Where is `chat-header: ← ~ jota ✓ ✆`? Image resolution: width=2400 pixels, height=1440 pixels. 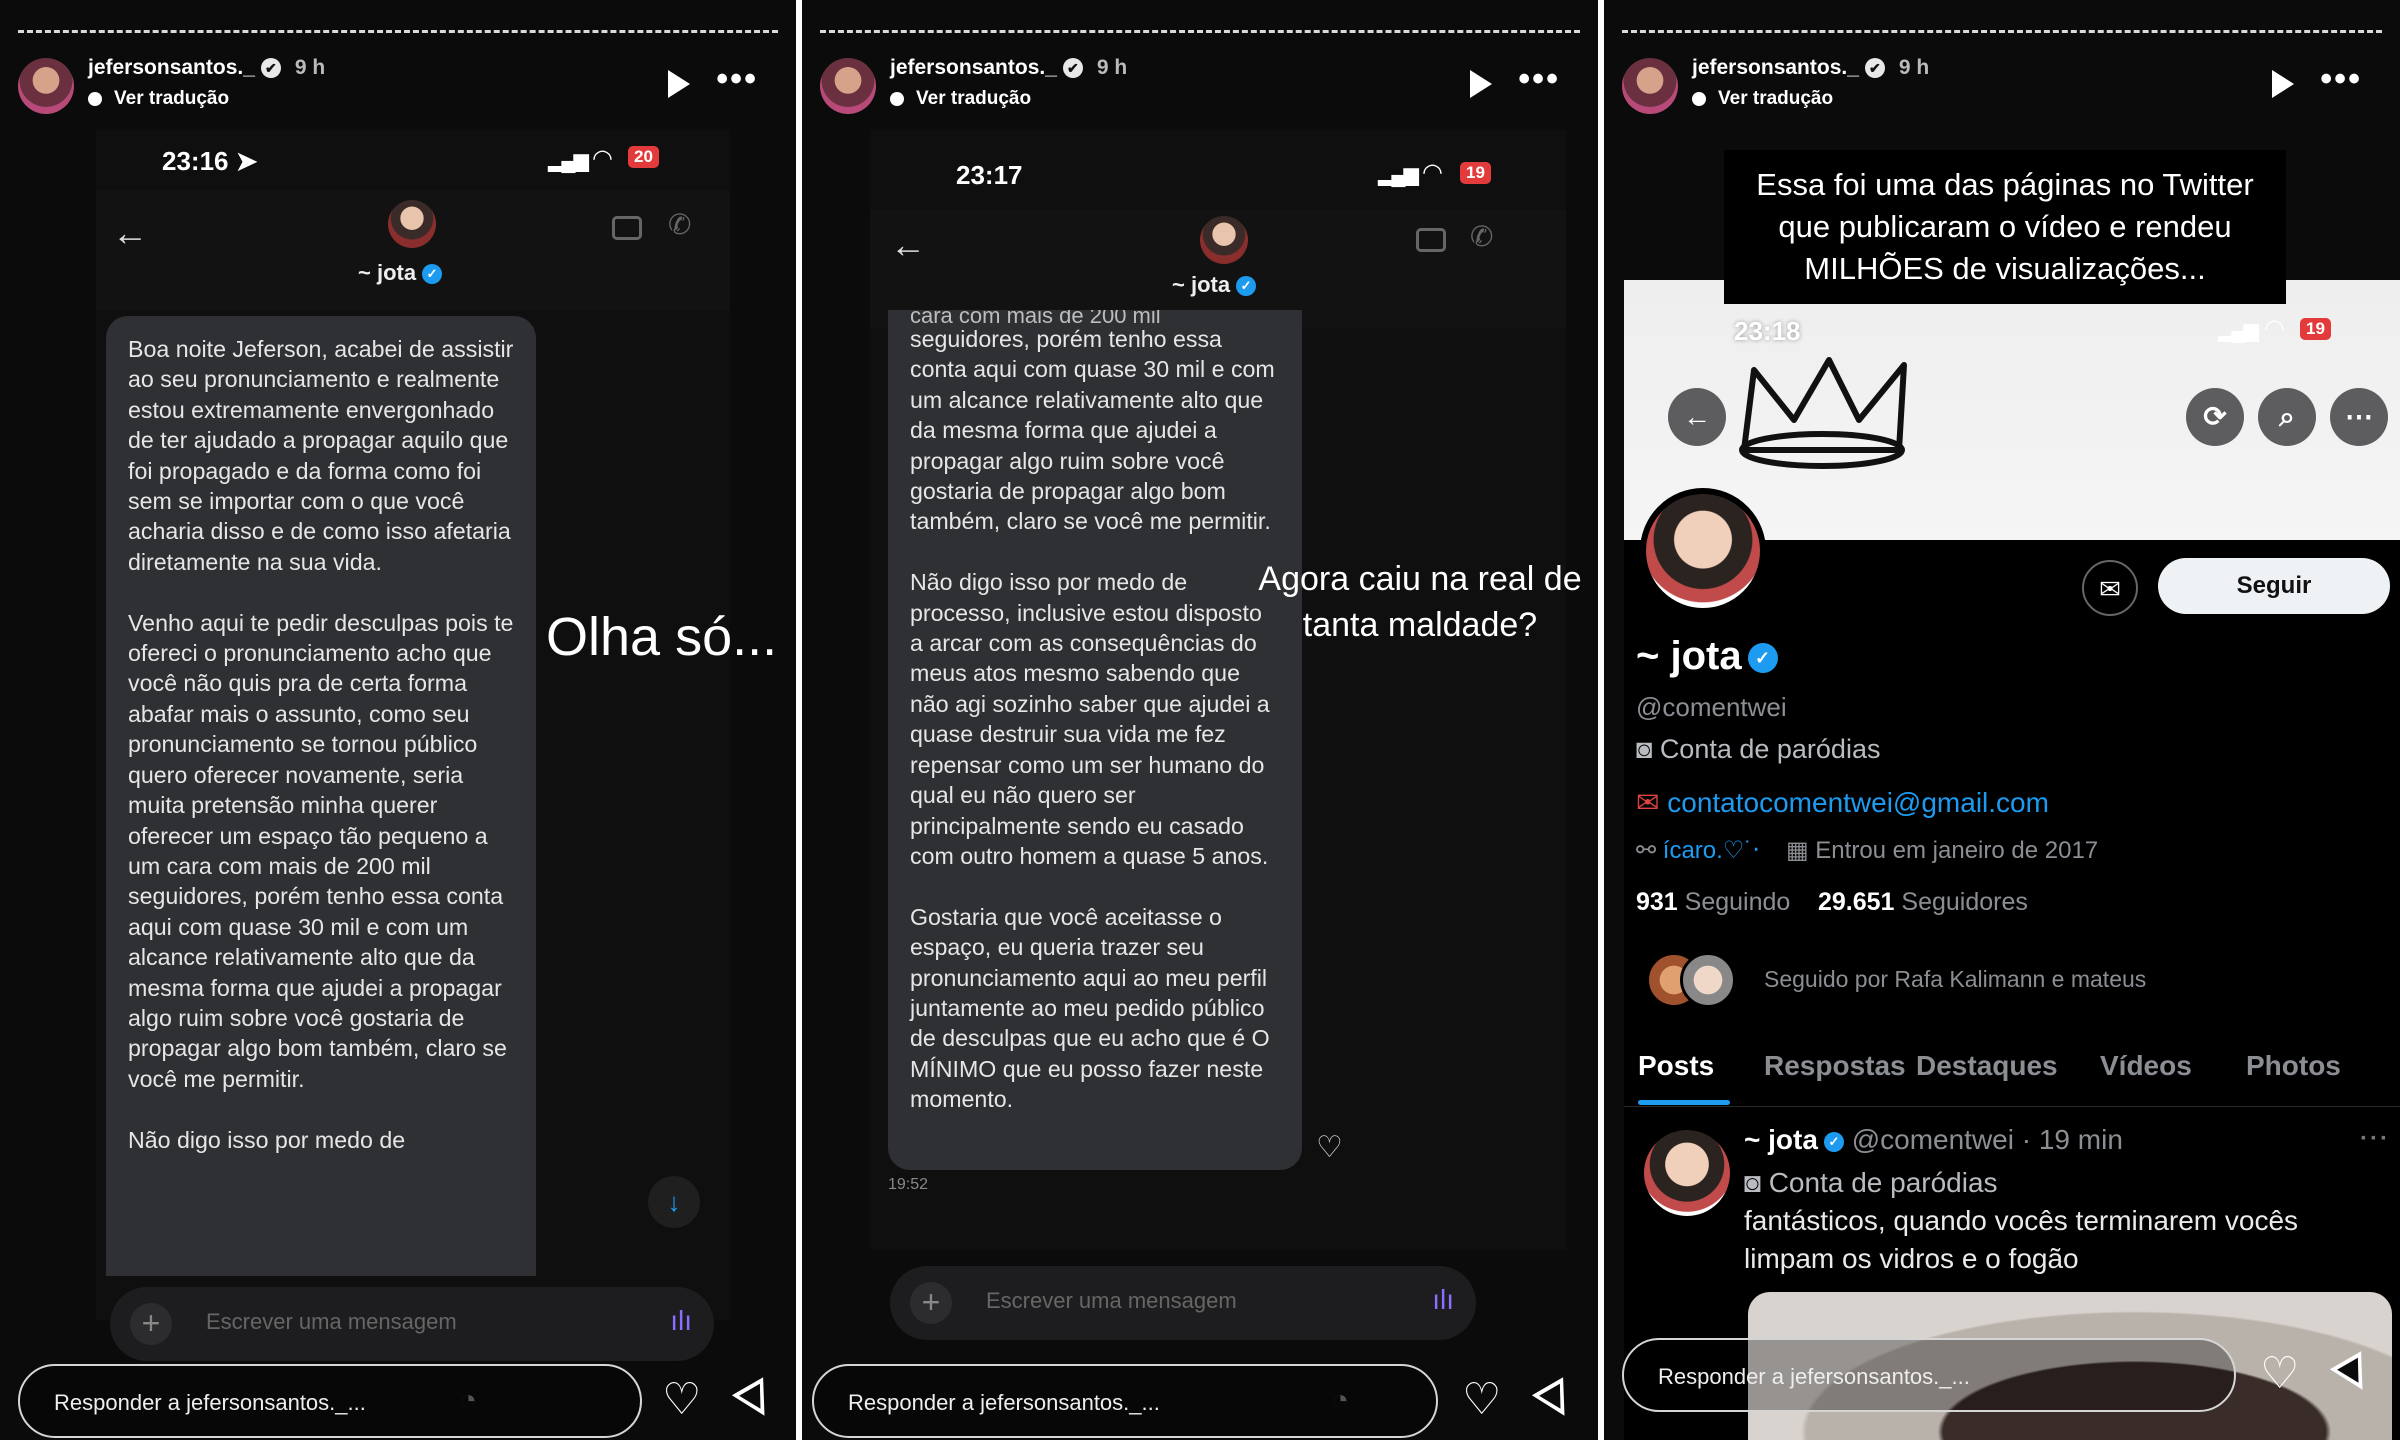 chat-header: ← ~ jota ✓ ✆ is located at coordinates (413, 250).